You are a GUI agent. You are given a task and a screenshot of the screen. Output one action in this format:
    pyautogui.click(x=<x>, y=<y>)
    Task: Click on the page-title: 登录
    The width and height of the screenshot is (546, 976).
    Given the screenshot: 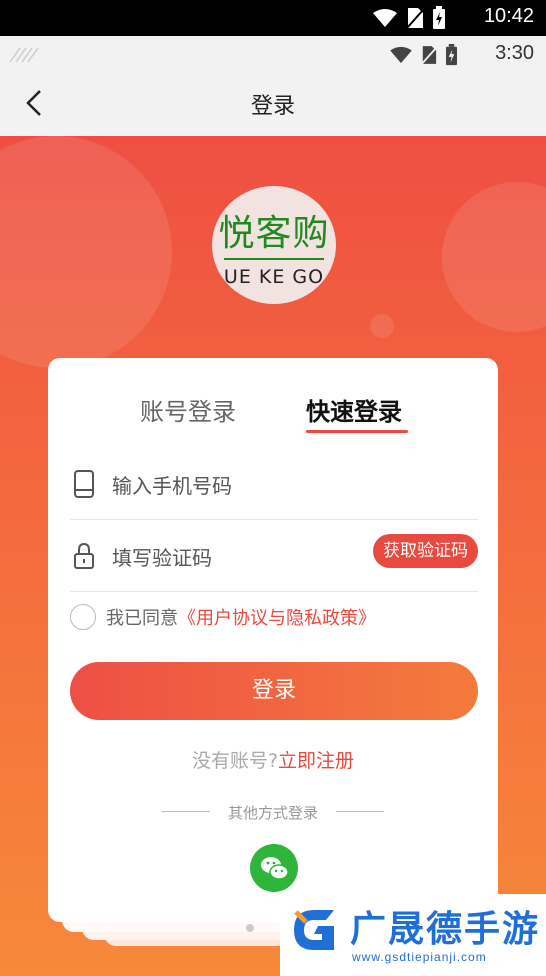 What is the action you would take?
    pyautogui.click(x=272, y=106)
    